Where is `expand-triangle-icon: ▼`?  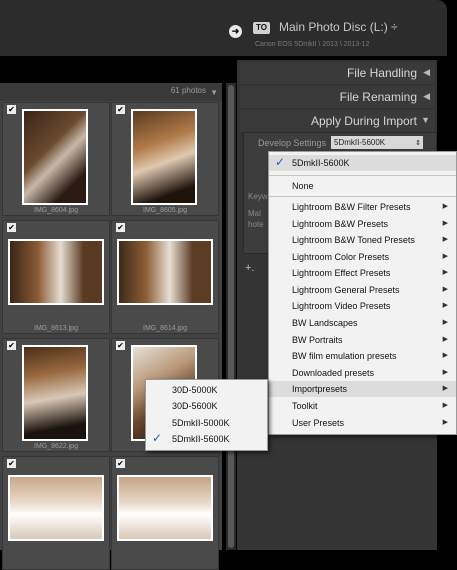 expand-triangle-icon: ▼ is located at coordinates (425, 120).